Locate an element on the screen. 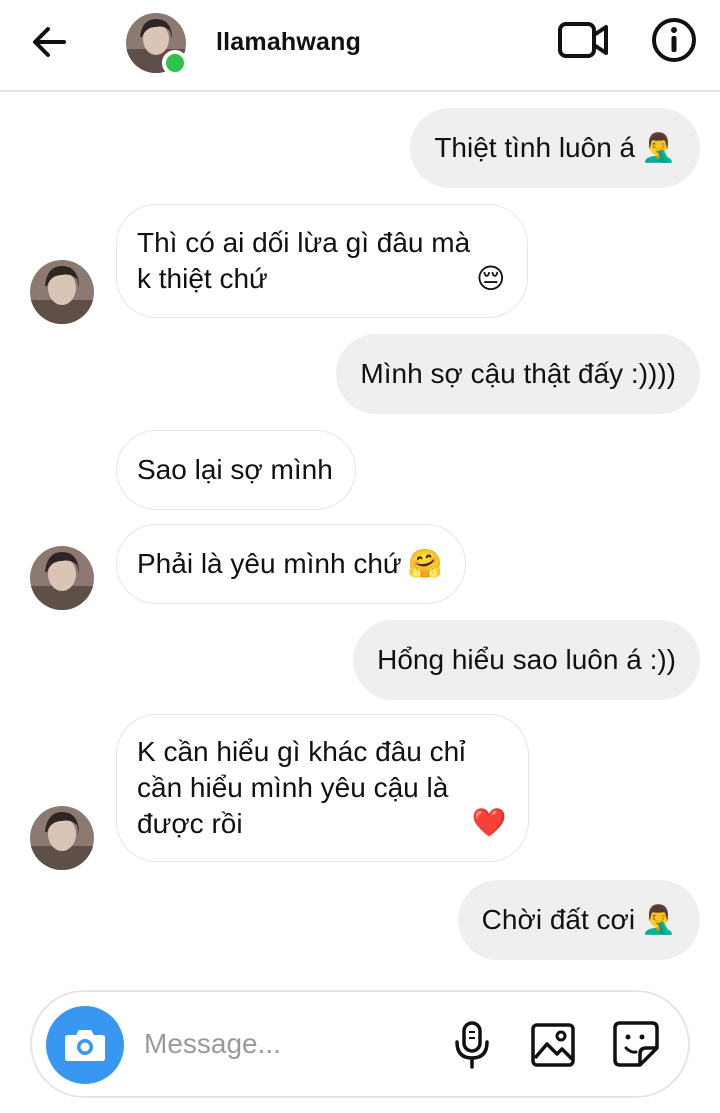  sticker-button is located at coordinates (636, 1044).